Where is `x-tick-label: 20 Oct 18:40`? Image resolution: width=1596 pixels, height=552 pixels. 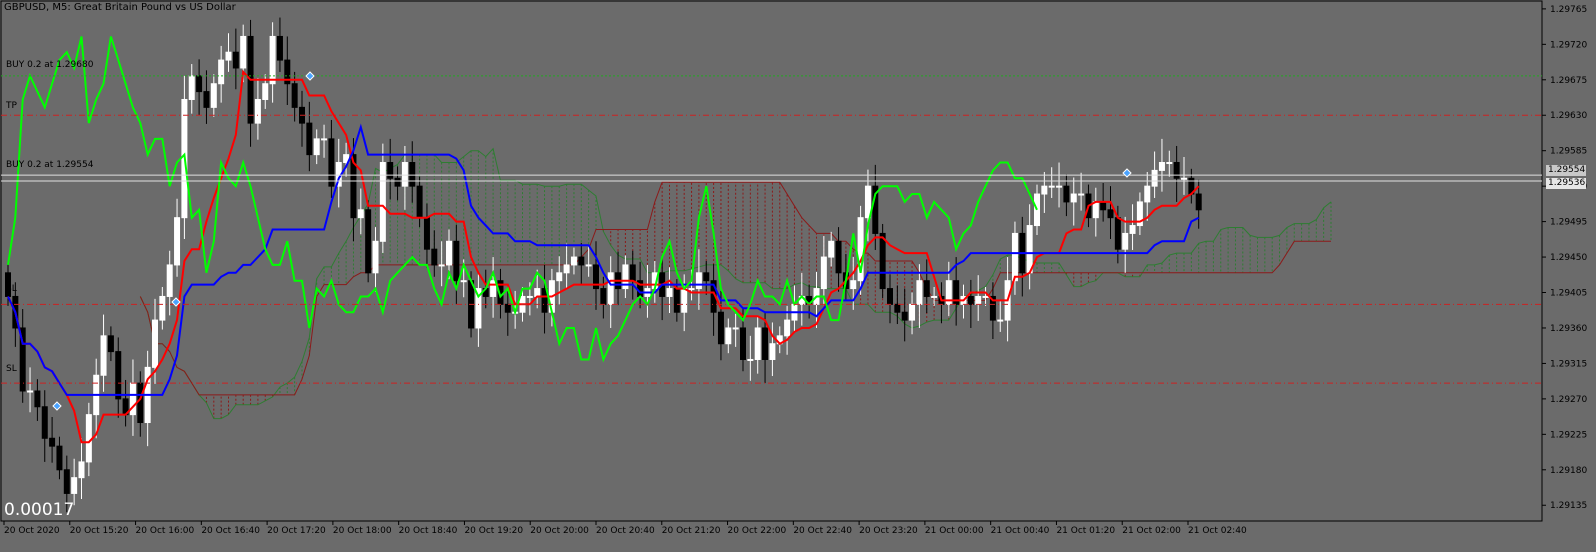
x-tick-label: 20 Oct 18:40 is located at coordinates (428, 531).